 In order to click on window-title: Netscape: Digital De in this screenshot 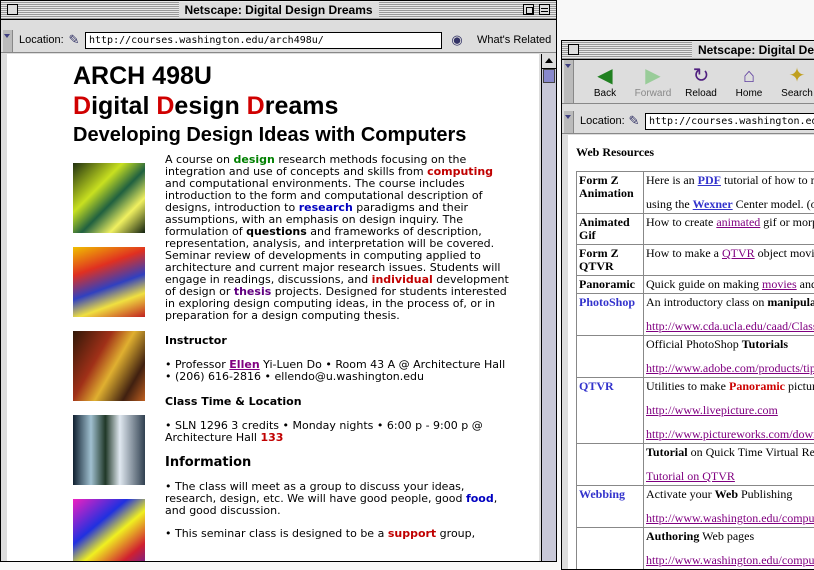, I will do `click(753, 50)`.